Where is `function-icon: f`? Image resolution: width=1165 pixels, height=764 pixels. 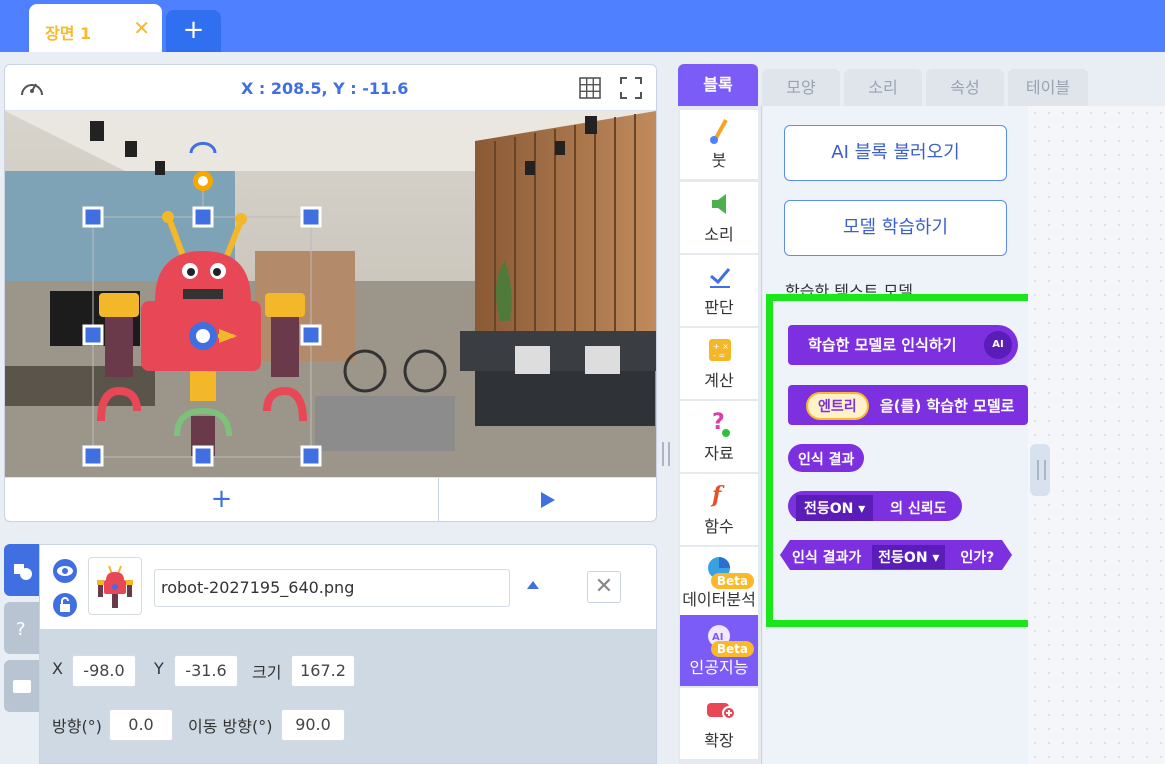
function-icon: f is located at coordinates (717, 495).